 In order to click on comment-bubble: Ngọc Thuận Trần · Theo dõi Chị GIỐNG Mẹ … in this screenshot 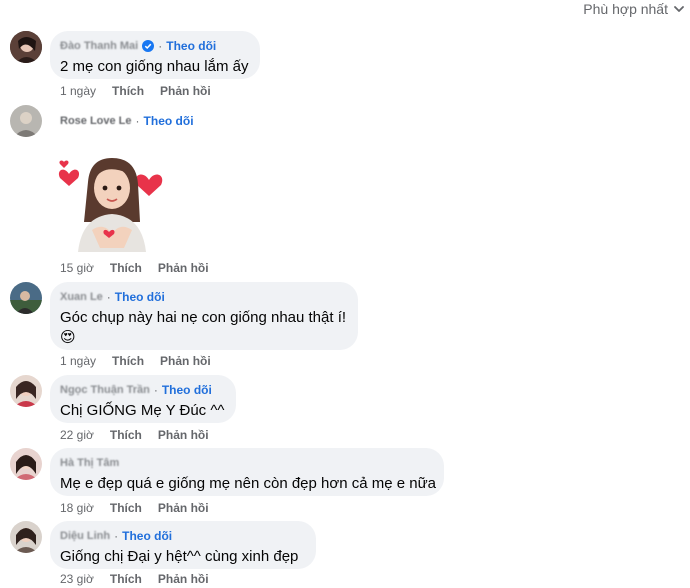, I will do `click(143, 399)`.